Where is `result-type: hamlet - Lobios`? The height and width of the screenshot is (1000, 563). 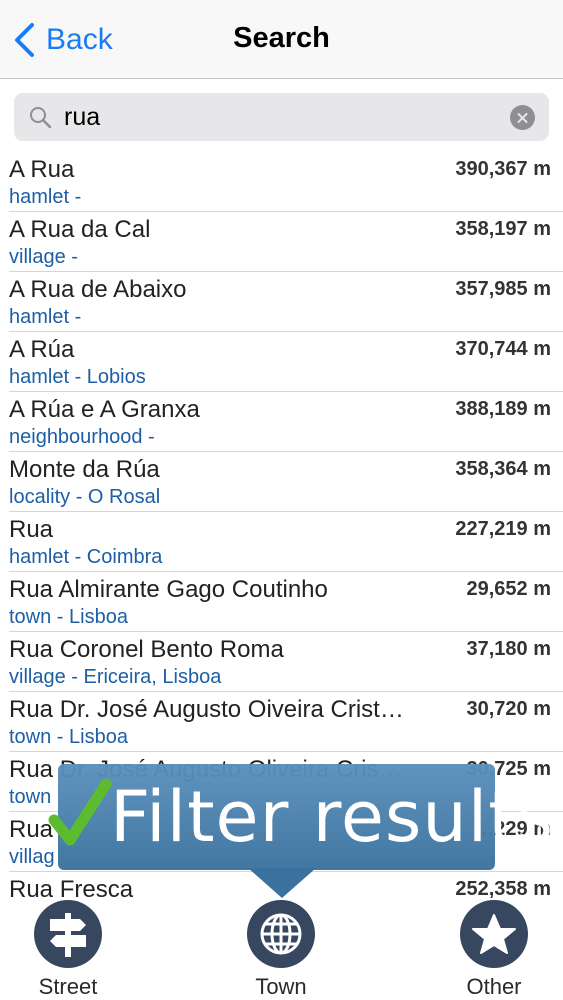
result-type: hamlet - Lobios is located at coordinates (77, 377).